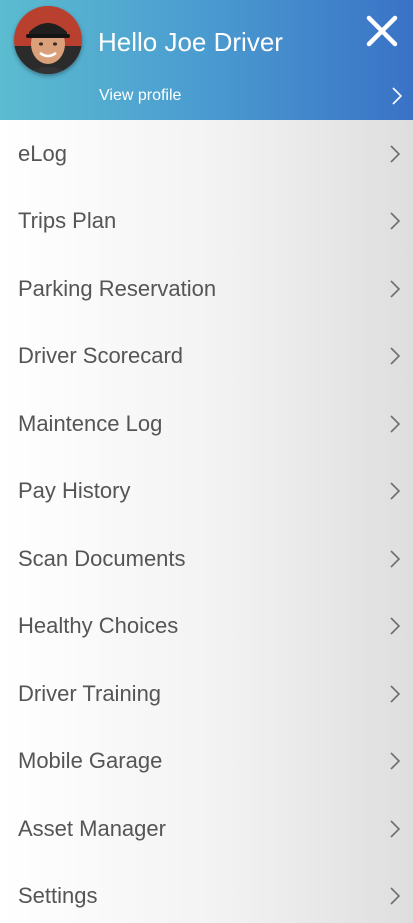 This screenshot has height=923, width=413. I want to click on menu-item-label: Driver Training, so click(90, 693).